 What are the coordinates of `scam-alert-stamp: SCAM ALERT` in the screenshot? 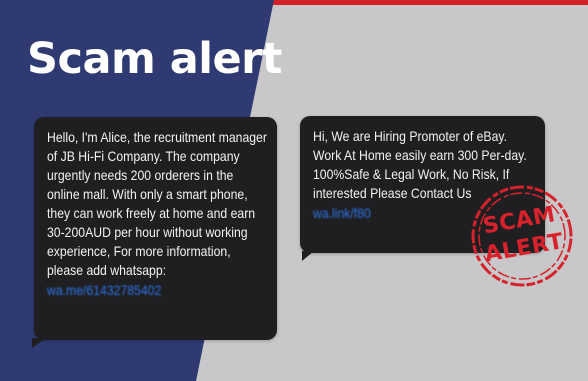 It's located at (522, 236).